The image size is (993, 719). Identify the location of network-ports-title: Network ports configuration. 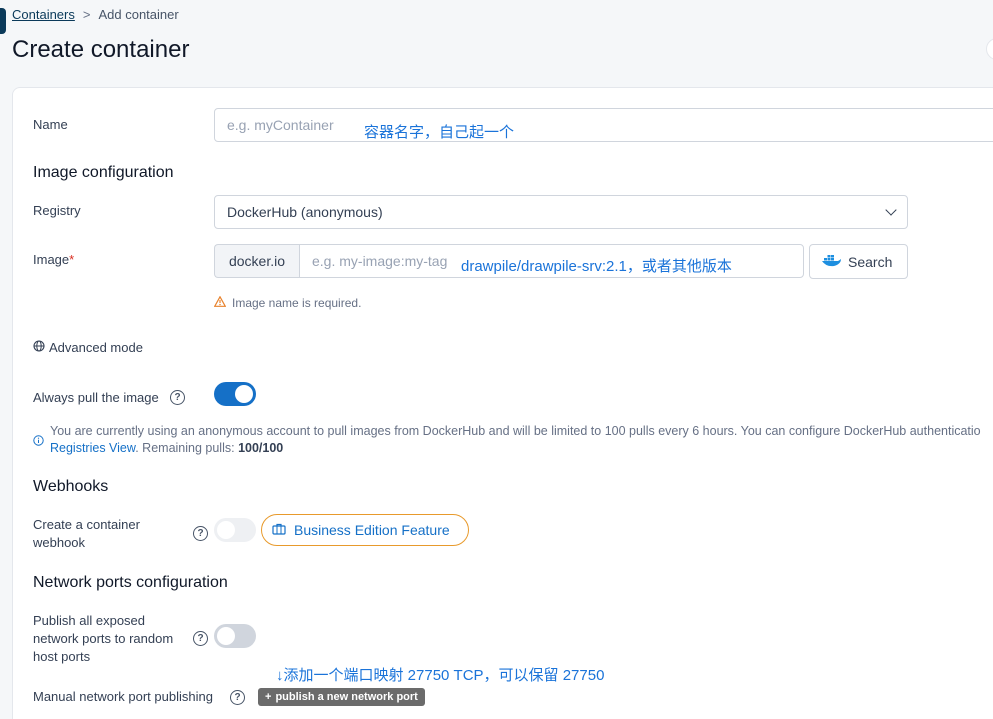
(130, 582).